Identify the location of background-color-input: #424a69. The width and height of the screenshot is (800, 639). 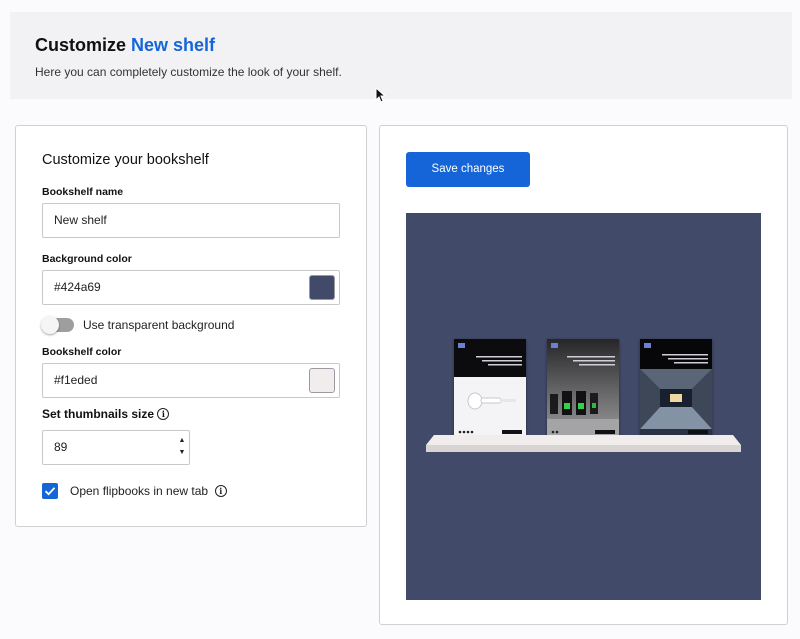
(191, 287).